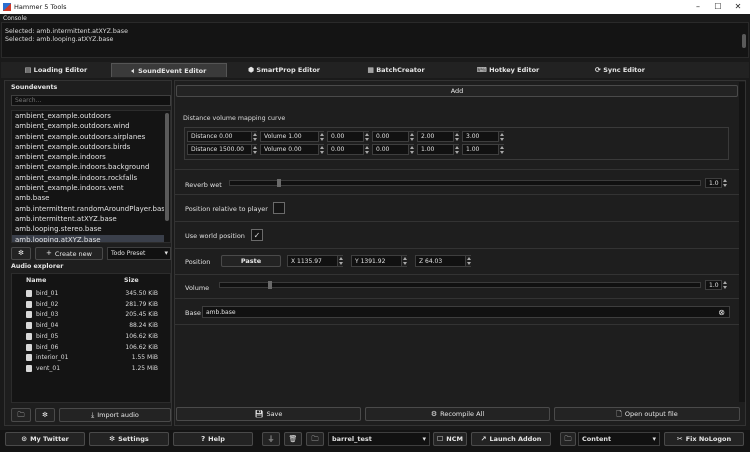 This screenshot has width=750, height=452. Describe the element at coordinates (93, 414) in the screenshot. I see `import-icon: ⤓` at that location.